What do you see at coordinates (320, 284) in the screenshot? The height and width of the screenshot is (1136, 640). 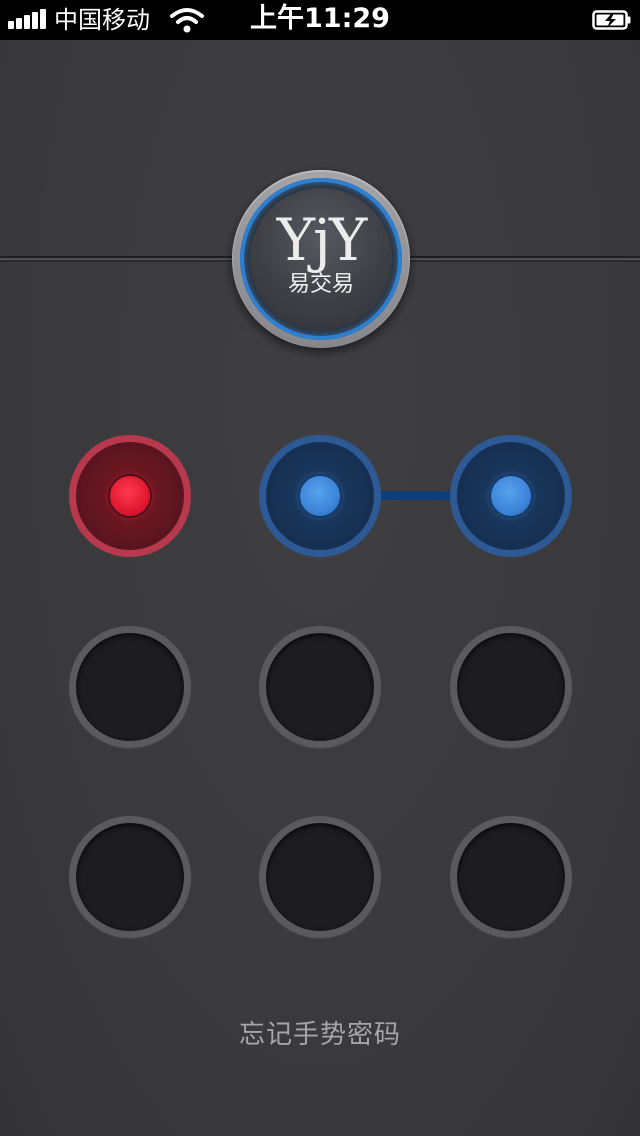 I see `logo-name: 易交易` at bounding box center [320, 284].